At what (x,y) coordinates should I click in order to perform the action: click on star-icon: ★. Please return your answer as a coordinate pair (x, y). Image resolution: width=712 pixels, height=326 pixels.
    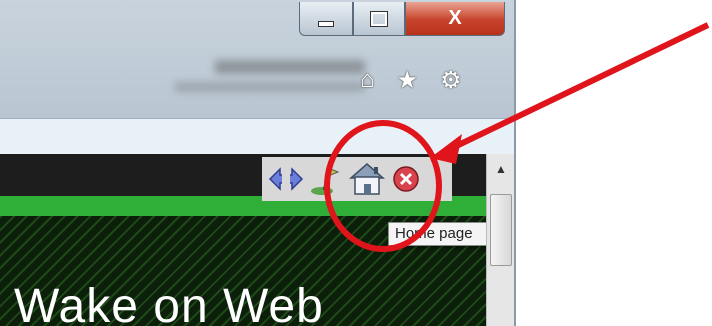
    Looking at the image, I should click on (408, 80).